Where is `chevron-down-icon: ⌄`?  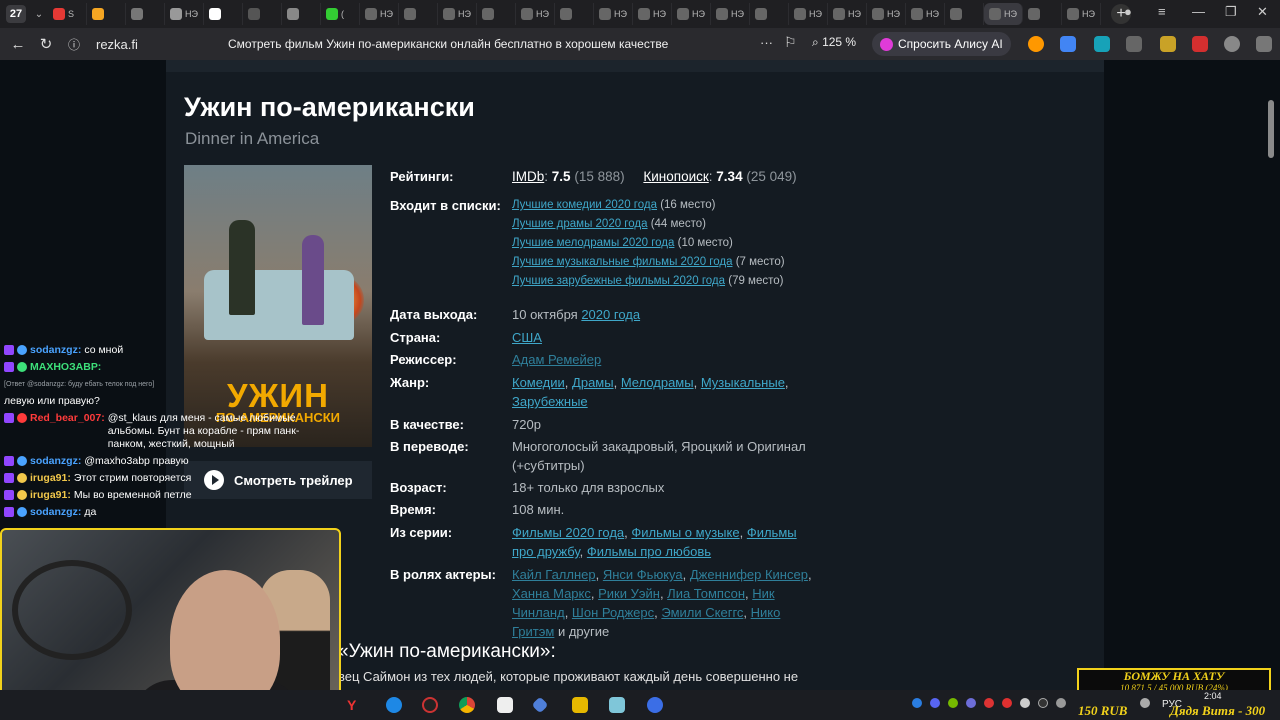 chevron-down-icon: ⌄ is located at coordinates (39, 14).